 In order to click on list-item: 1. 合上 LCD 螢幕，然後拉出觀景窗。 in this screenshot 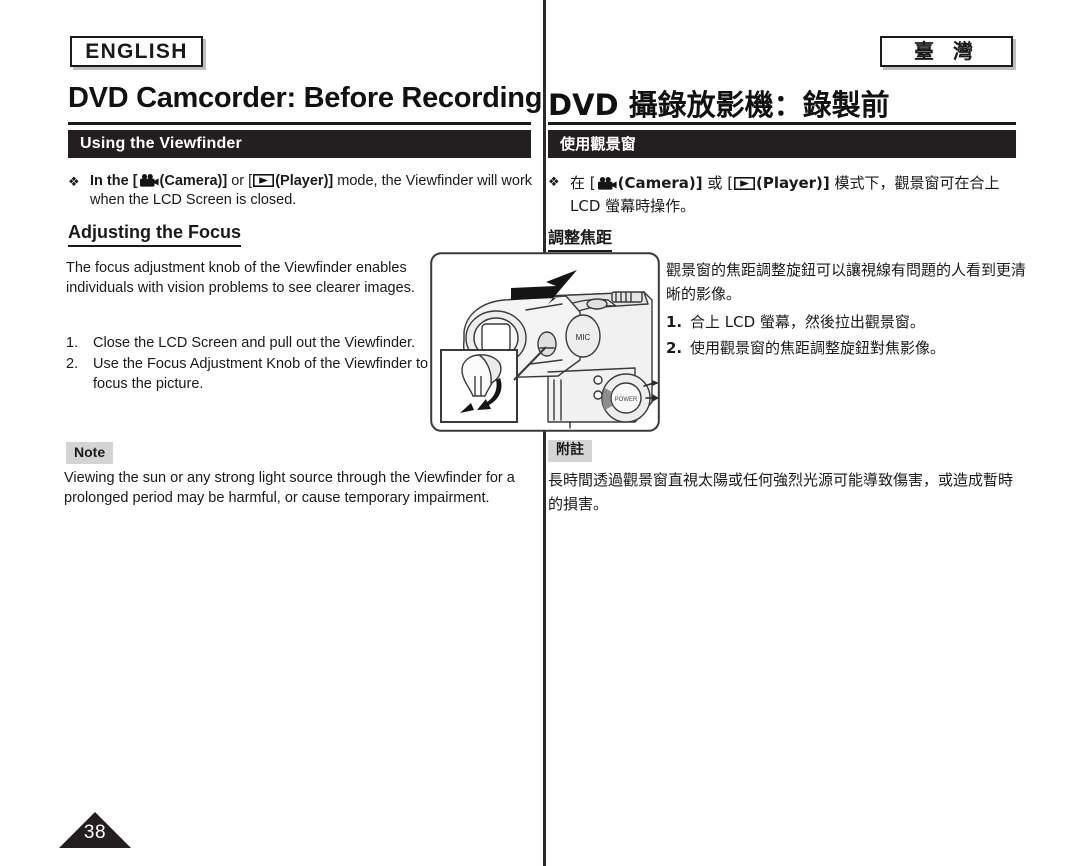, I will do `click(847, 322)`.